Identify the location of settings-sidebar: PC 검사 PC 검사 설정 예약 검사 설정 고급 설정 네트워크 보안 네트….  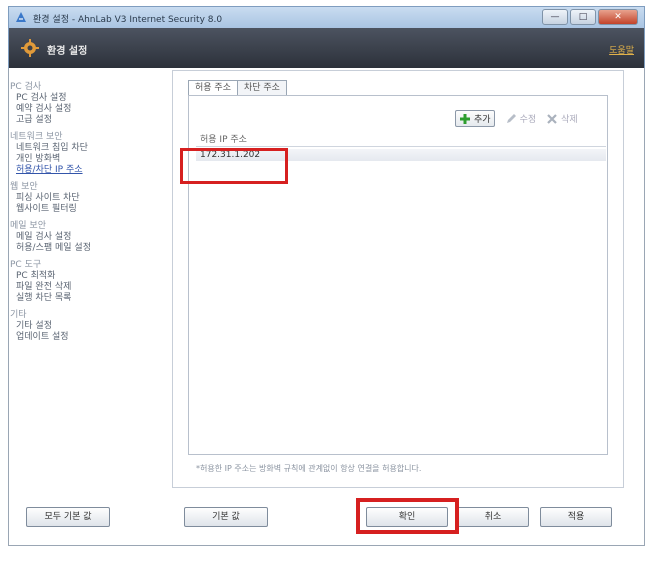
(87, 215).